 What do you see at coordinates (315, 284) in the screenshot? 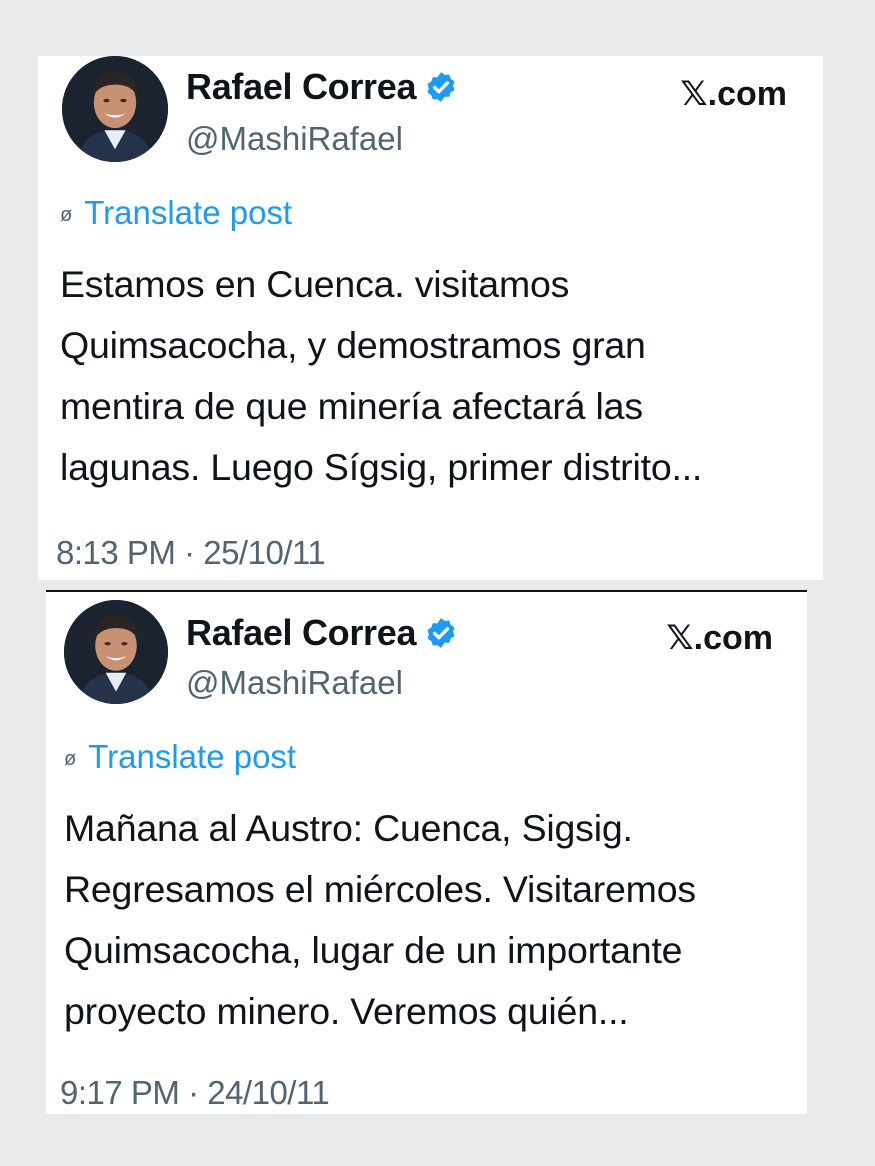
I see `post-text-line: Estamos en Cuenca. visitamos` at bounding box center [315, 284].